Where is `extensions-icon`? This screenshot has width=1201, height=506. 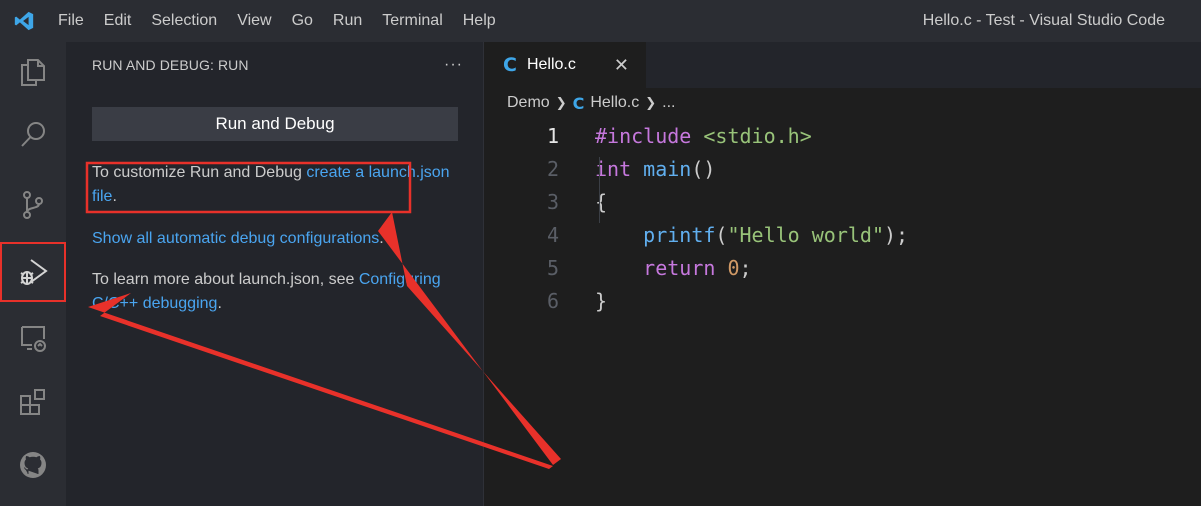 extensions-icon is located at coordinates (32, 402).